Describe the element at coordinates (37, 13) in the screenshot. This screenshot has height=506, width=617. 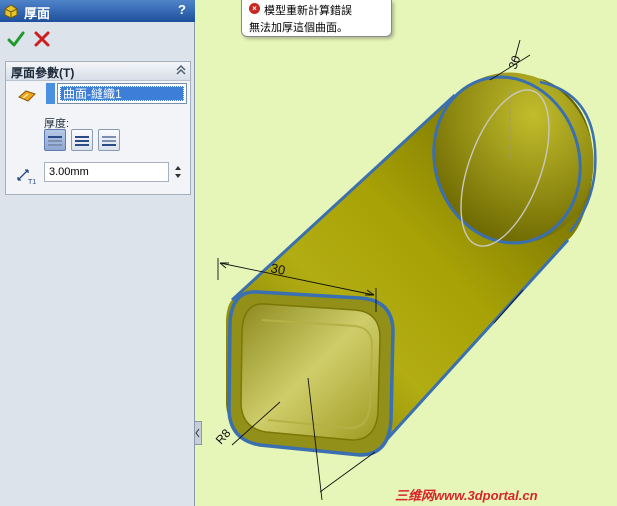
I see `panel-title: 厚面` at that location.